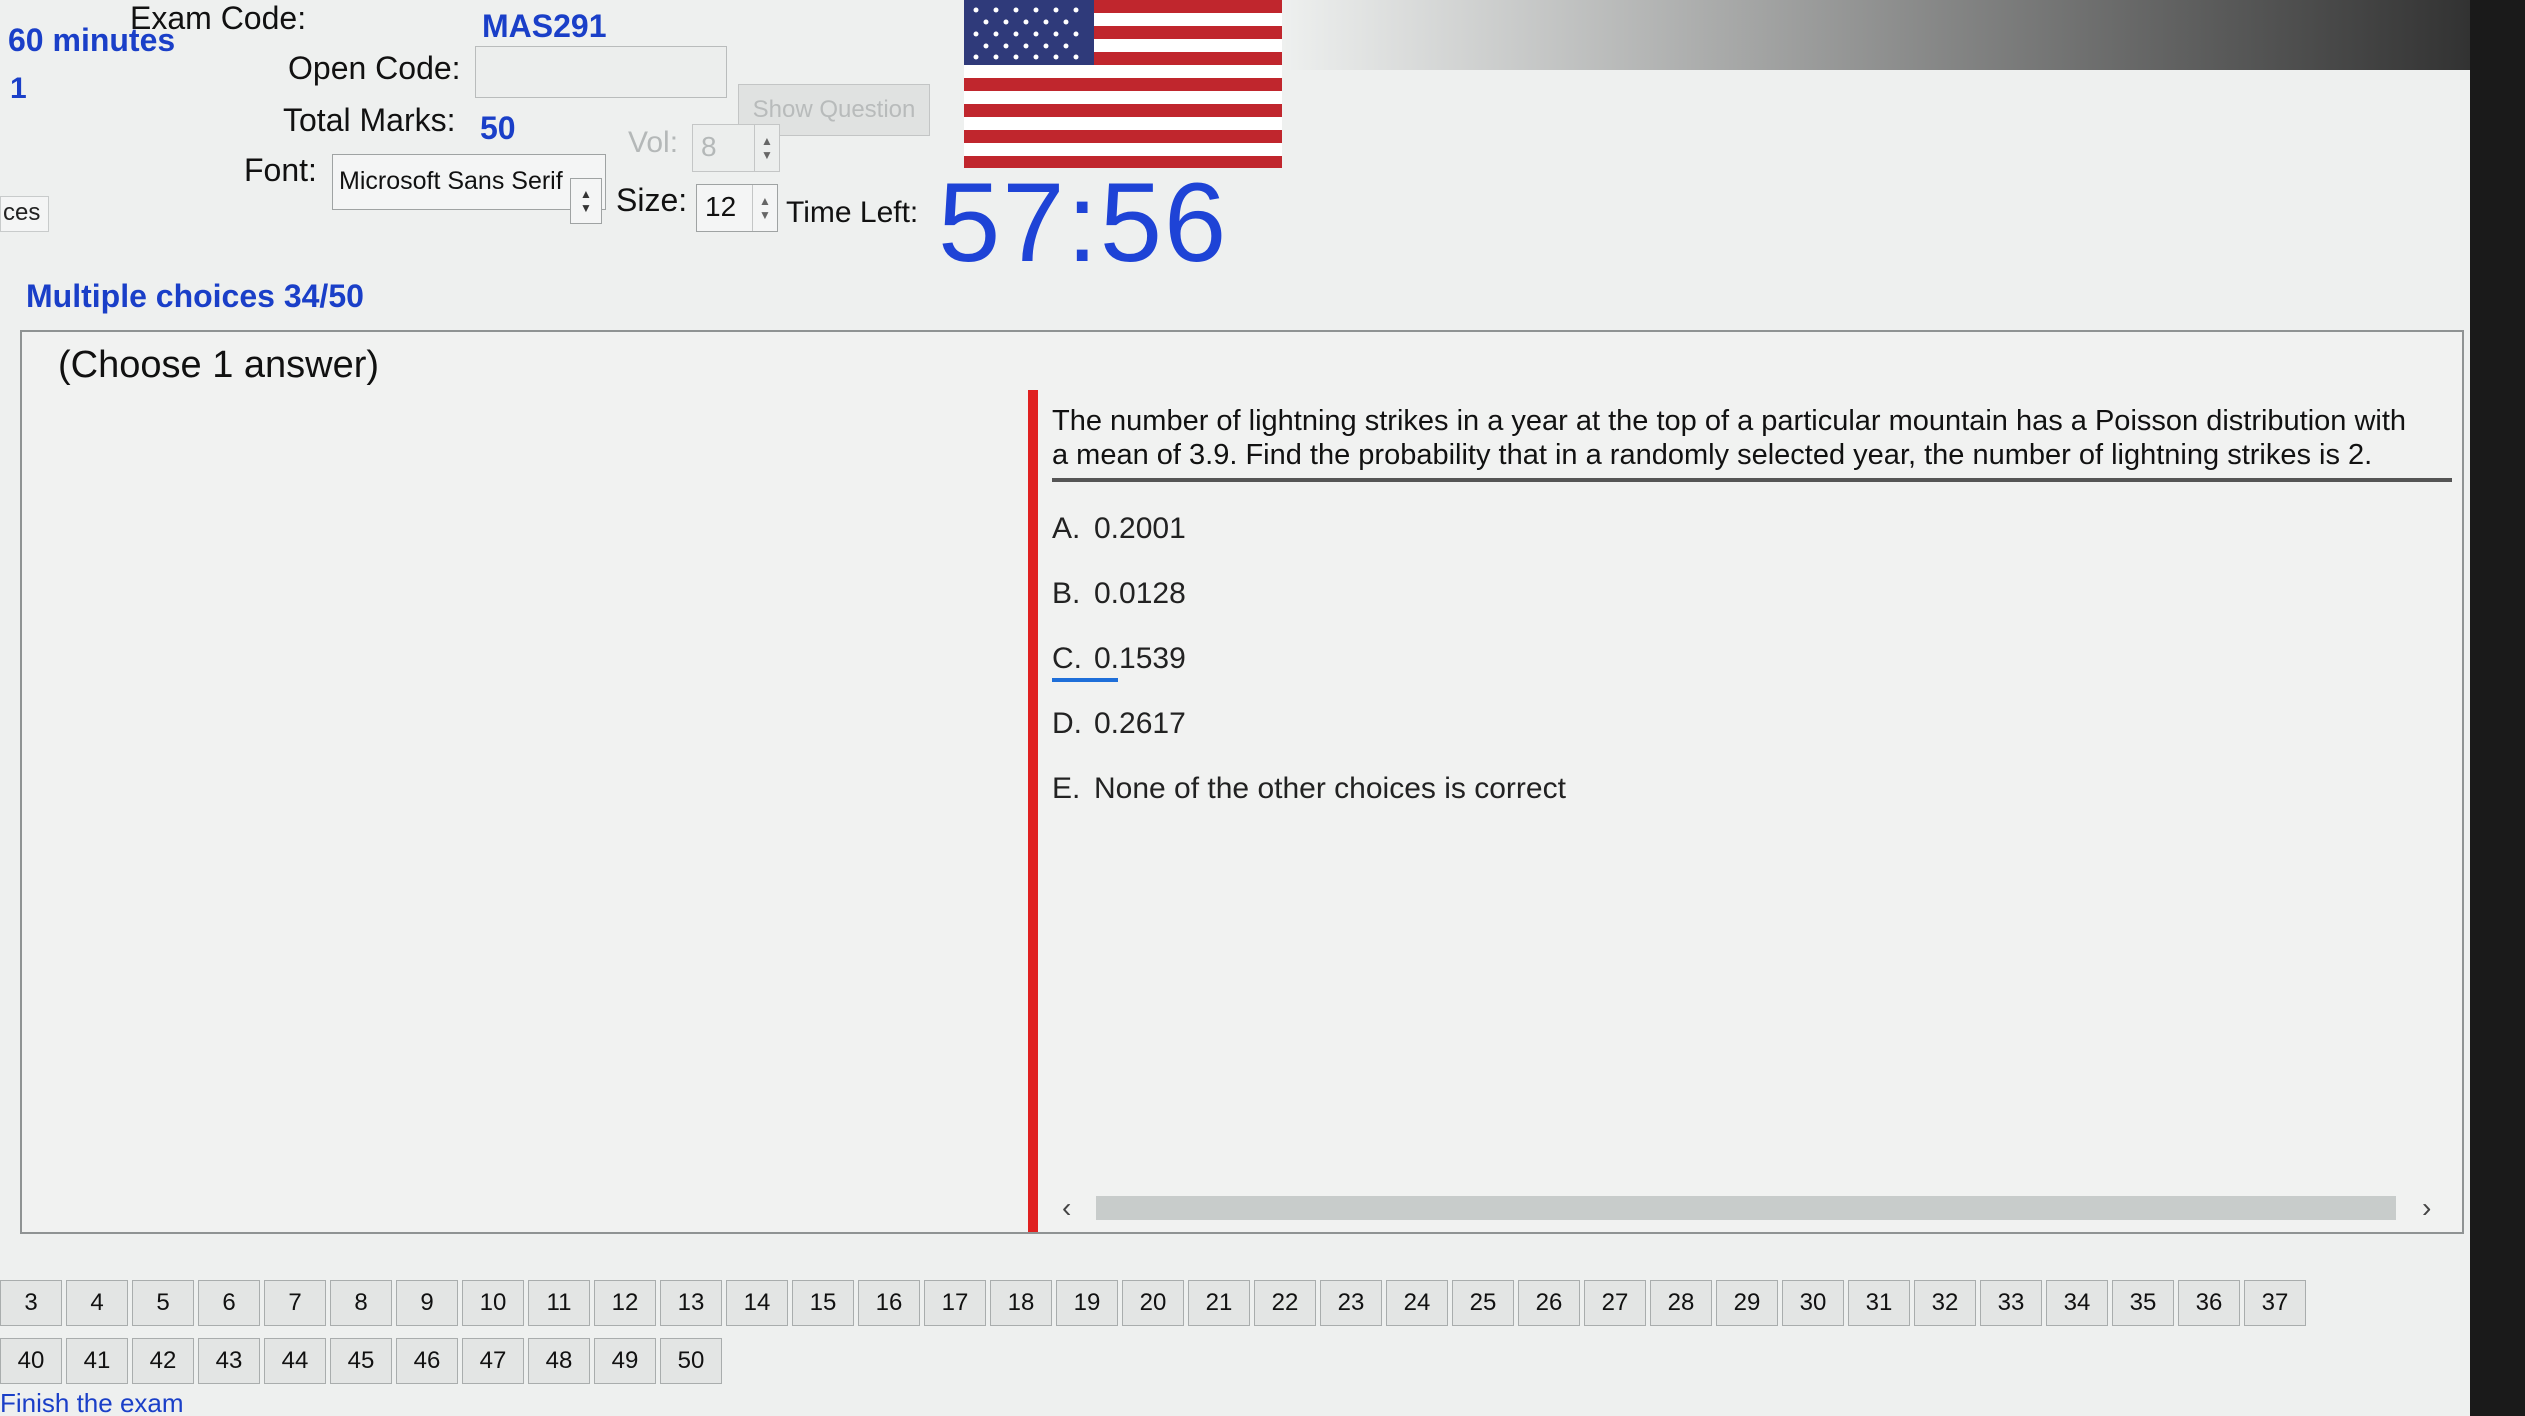  What do you see at coordinates (691, 1361) in the screenshot?
I see `question-nav-button: 50` at bounding box center [691, 1361].